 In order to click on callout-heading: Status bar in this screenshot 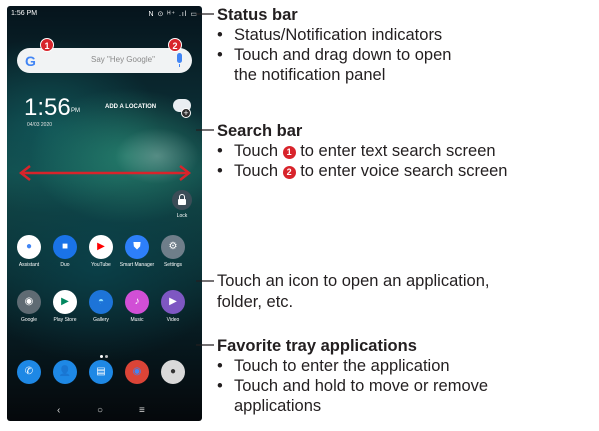, I will do `click(257, 15)`.